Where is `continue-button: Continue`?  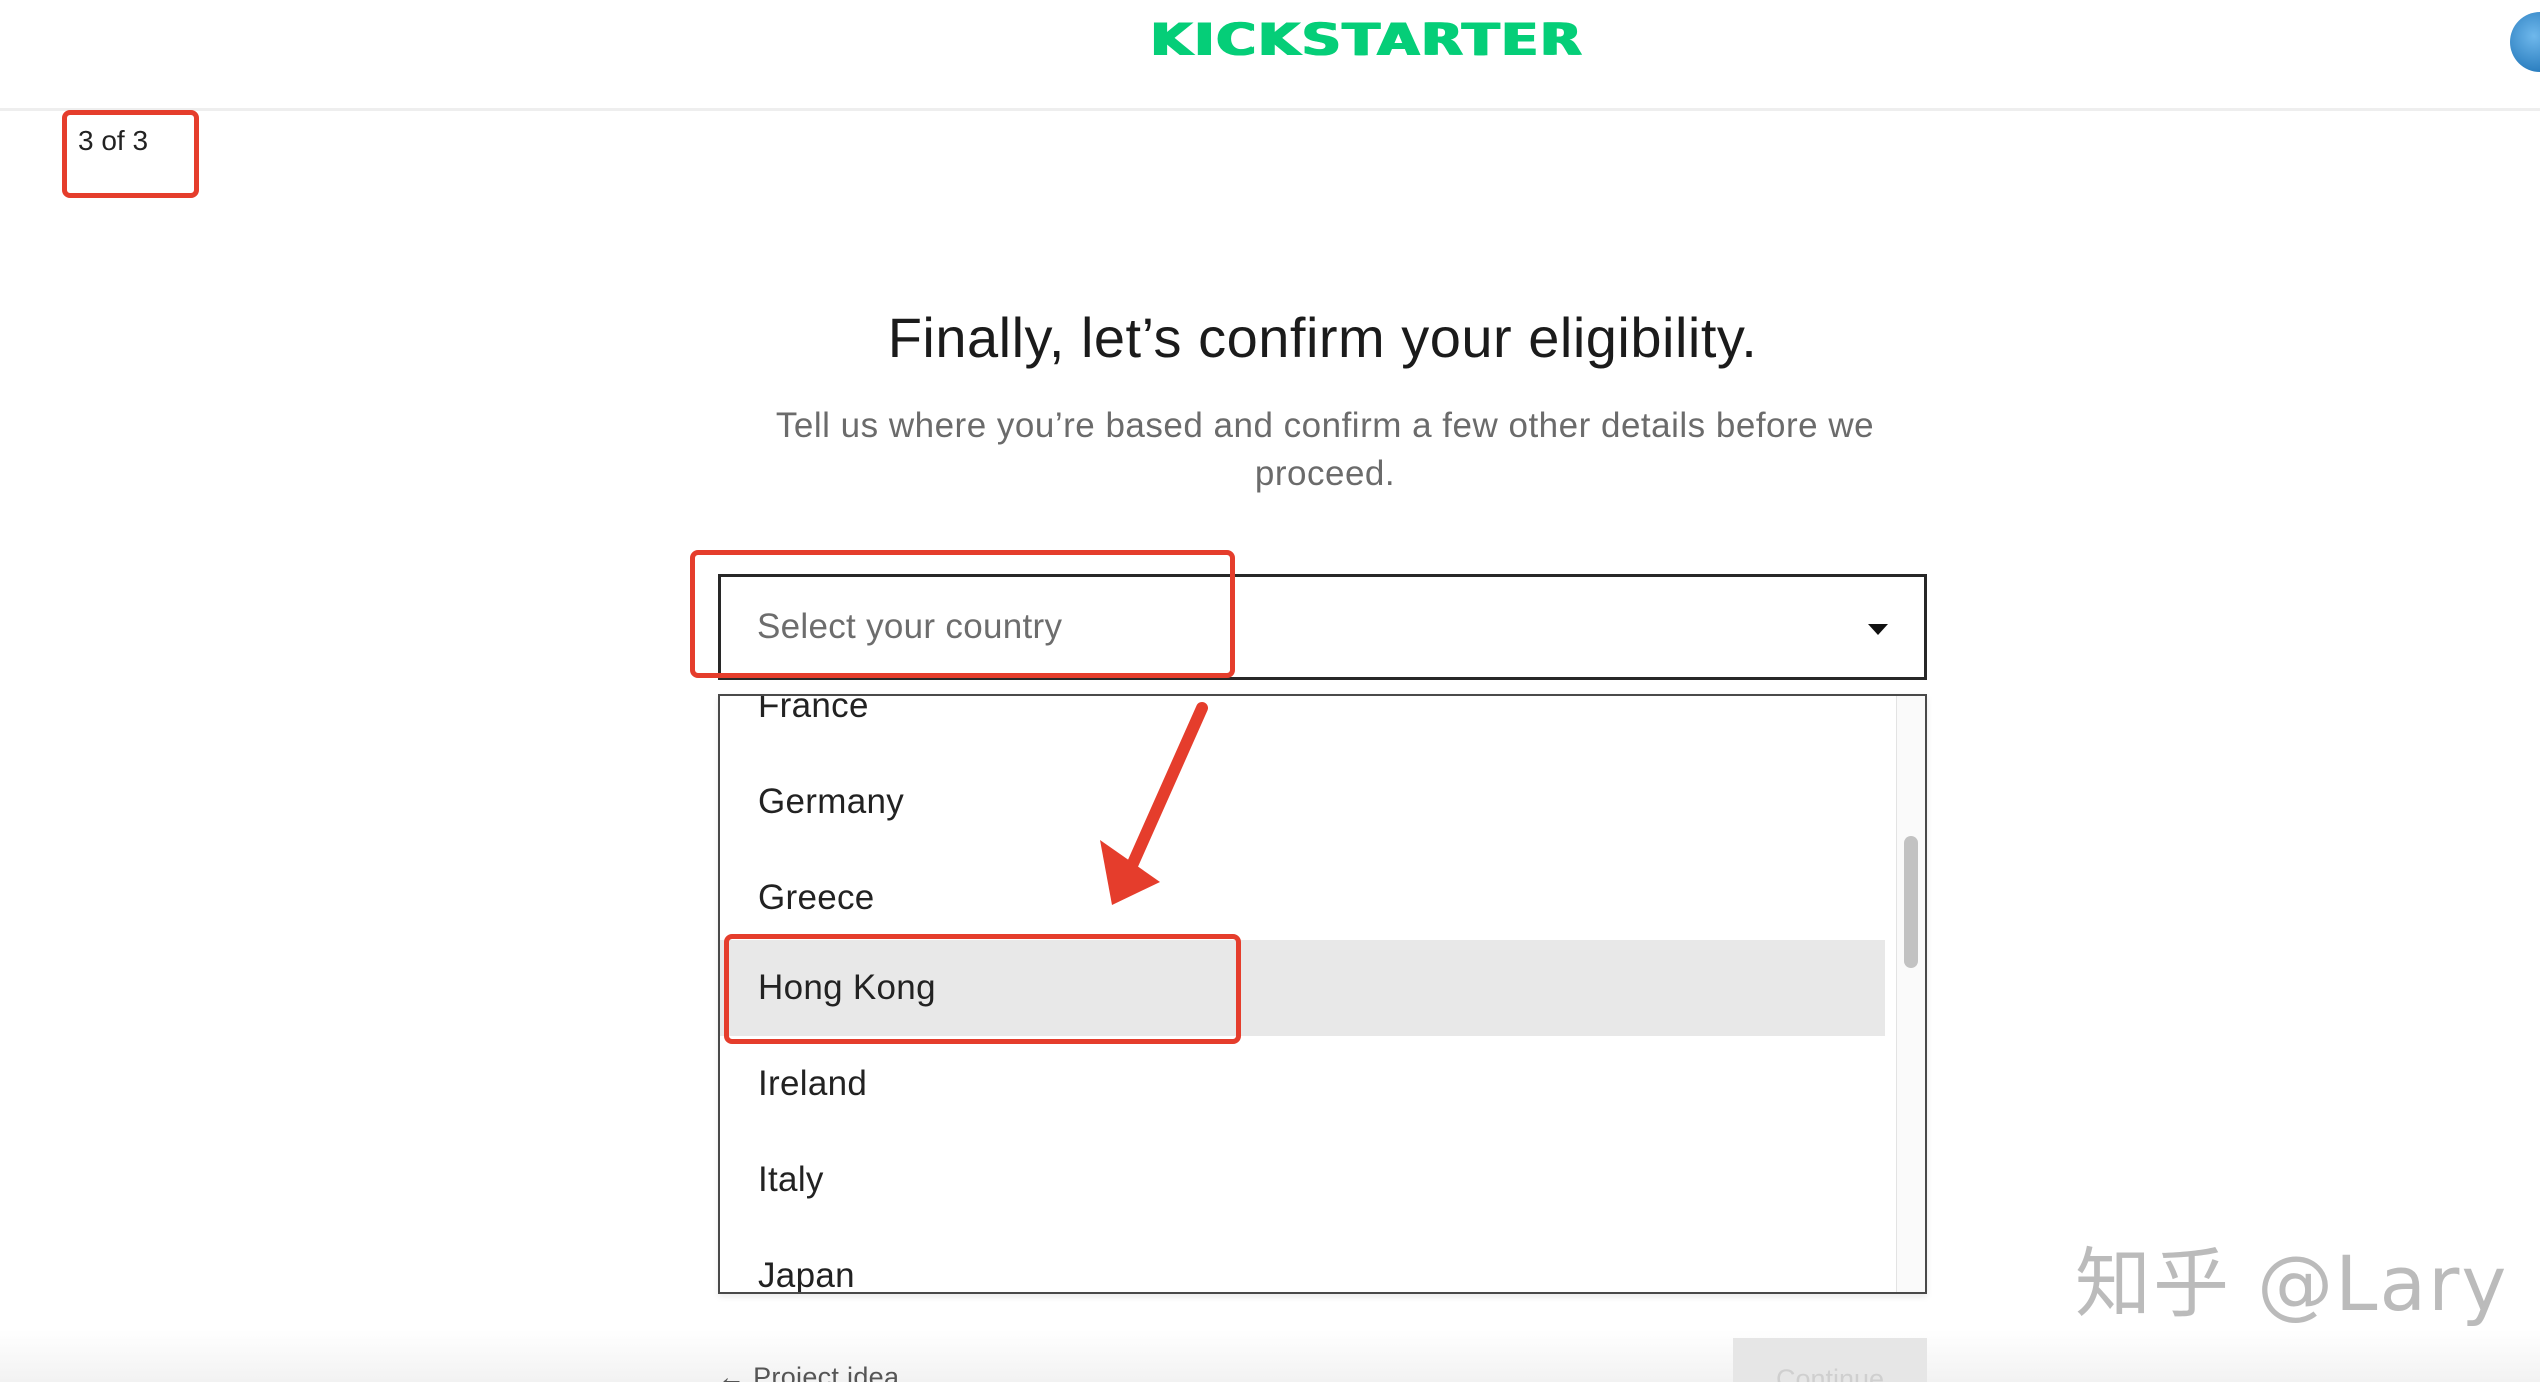 continue-button: Continue is located at coordinates (1830, 1360).